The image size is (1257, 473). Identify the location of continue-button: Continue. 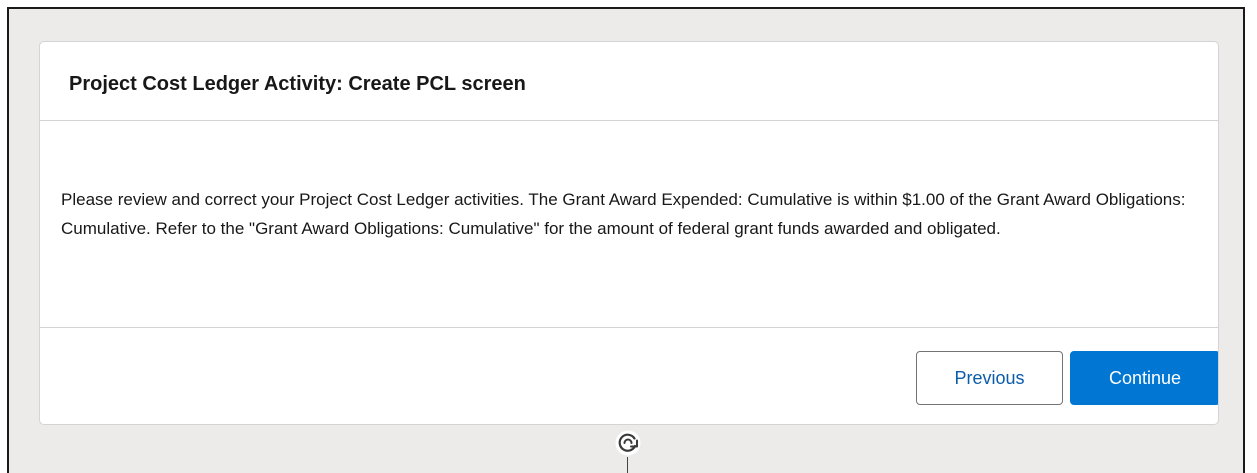
(1144, 378).